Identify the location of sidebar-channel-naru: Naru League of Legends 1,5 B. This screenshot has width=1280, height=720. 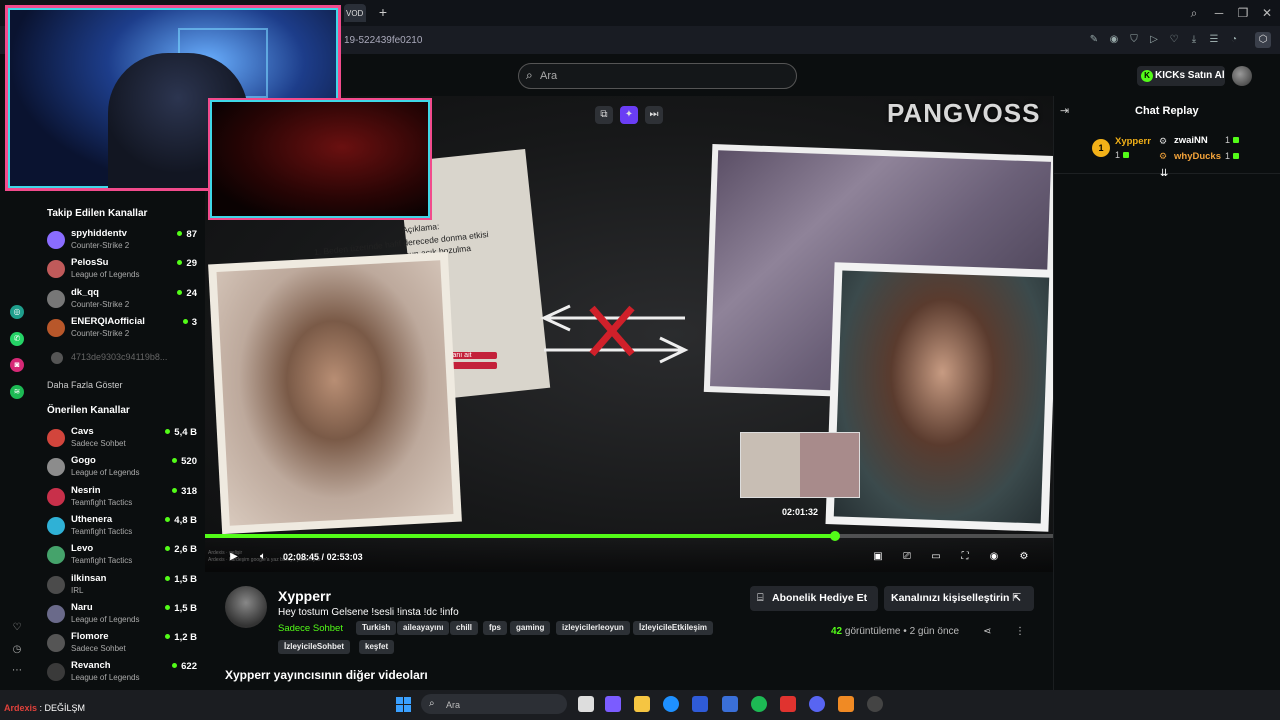
(122, 615).